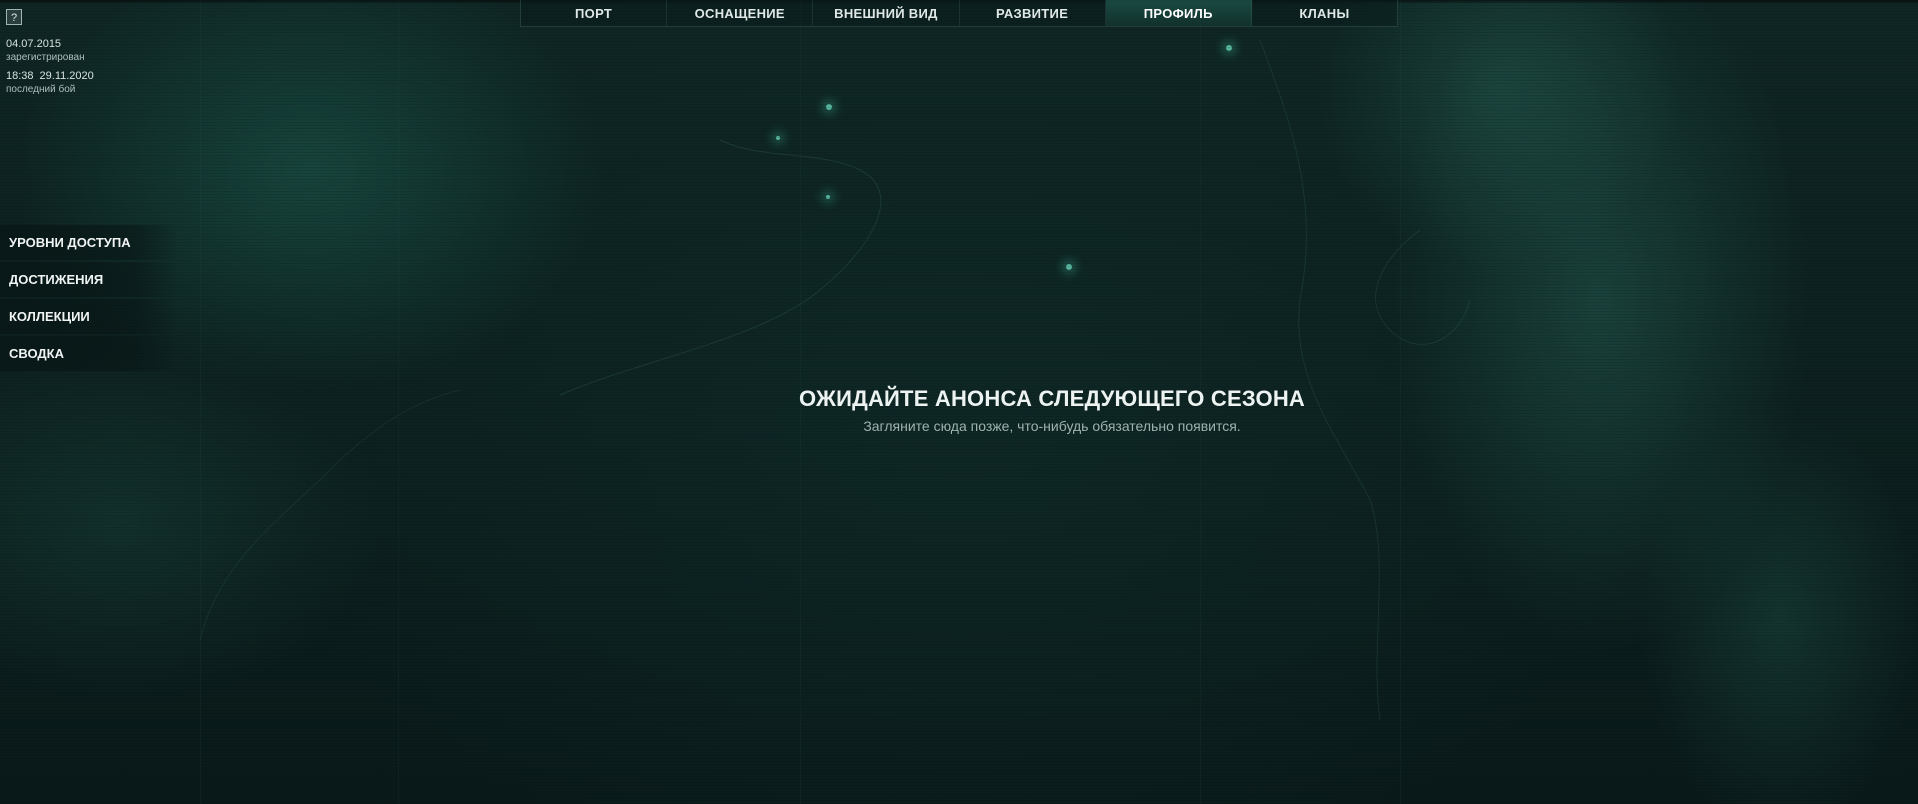  What do you see at coordinates (41, 89) in the screenshot?
I see `last-battle-label: последний бой` at bounding box center [41, 89].